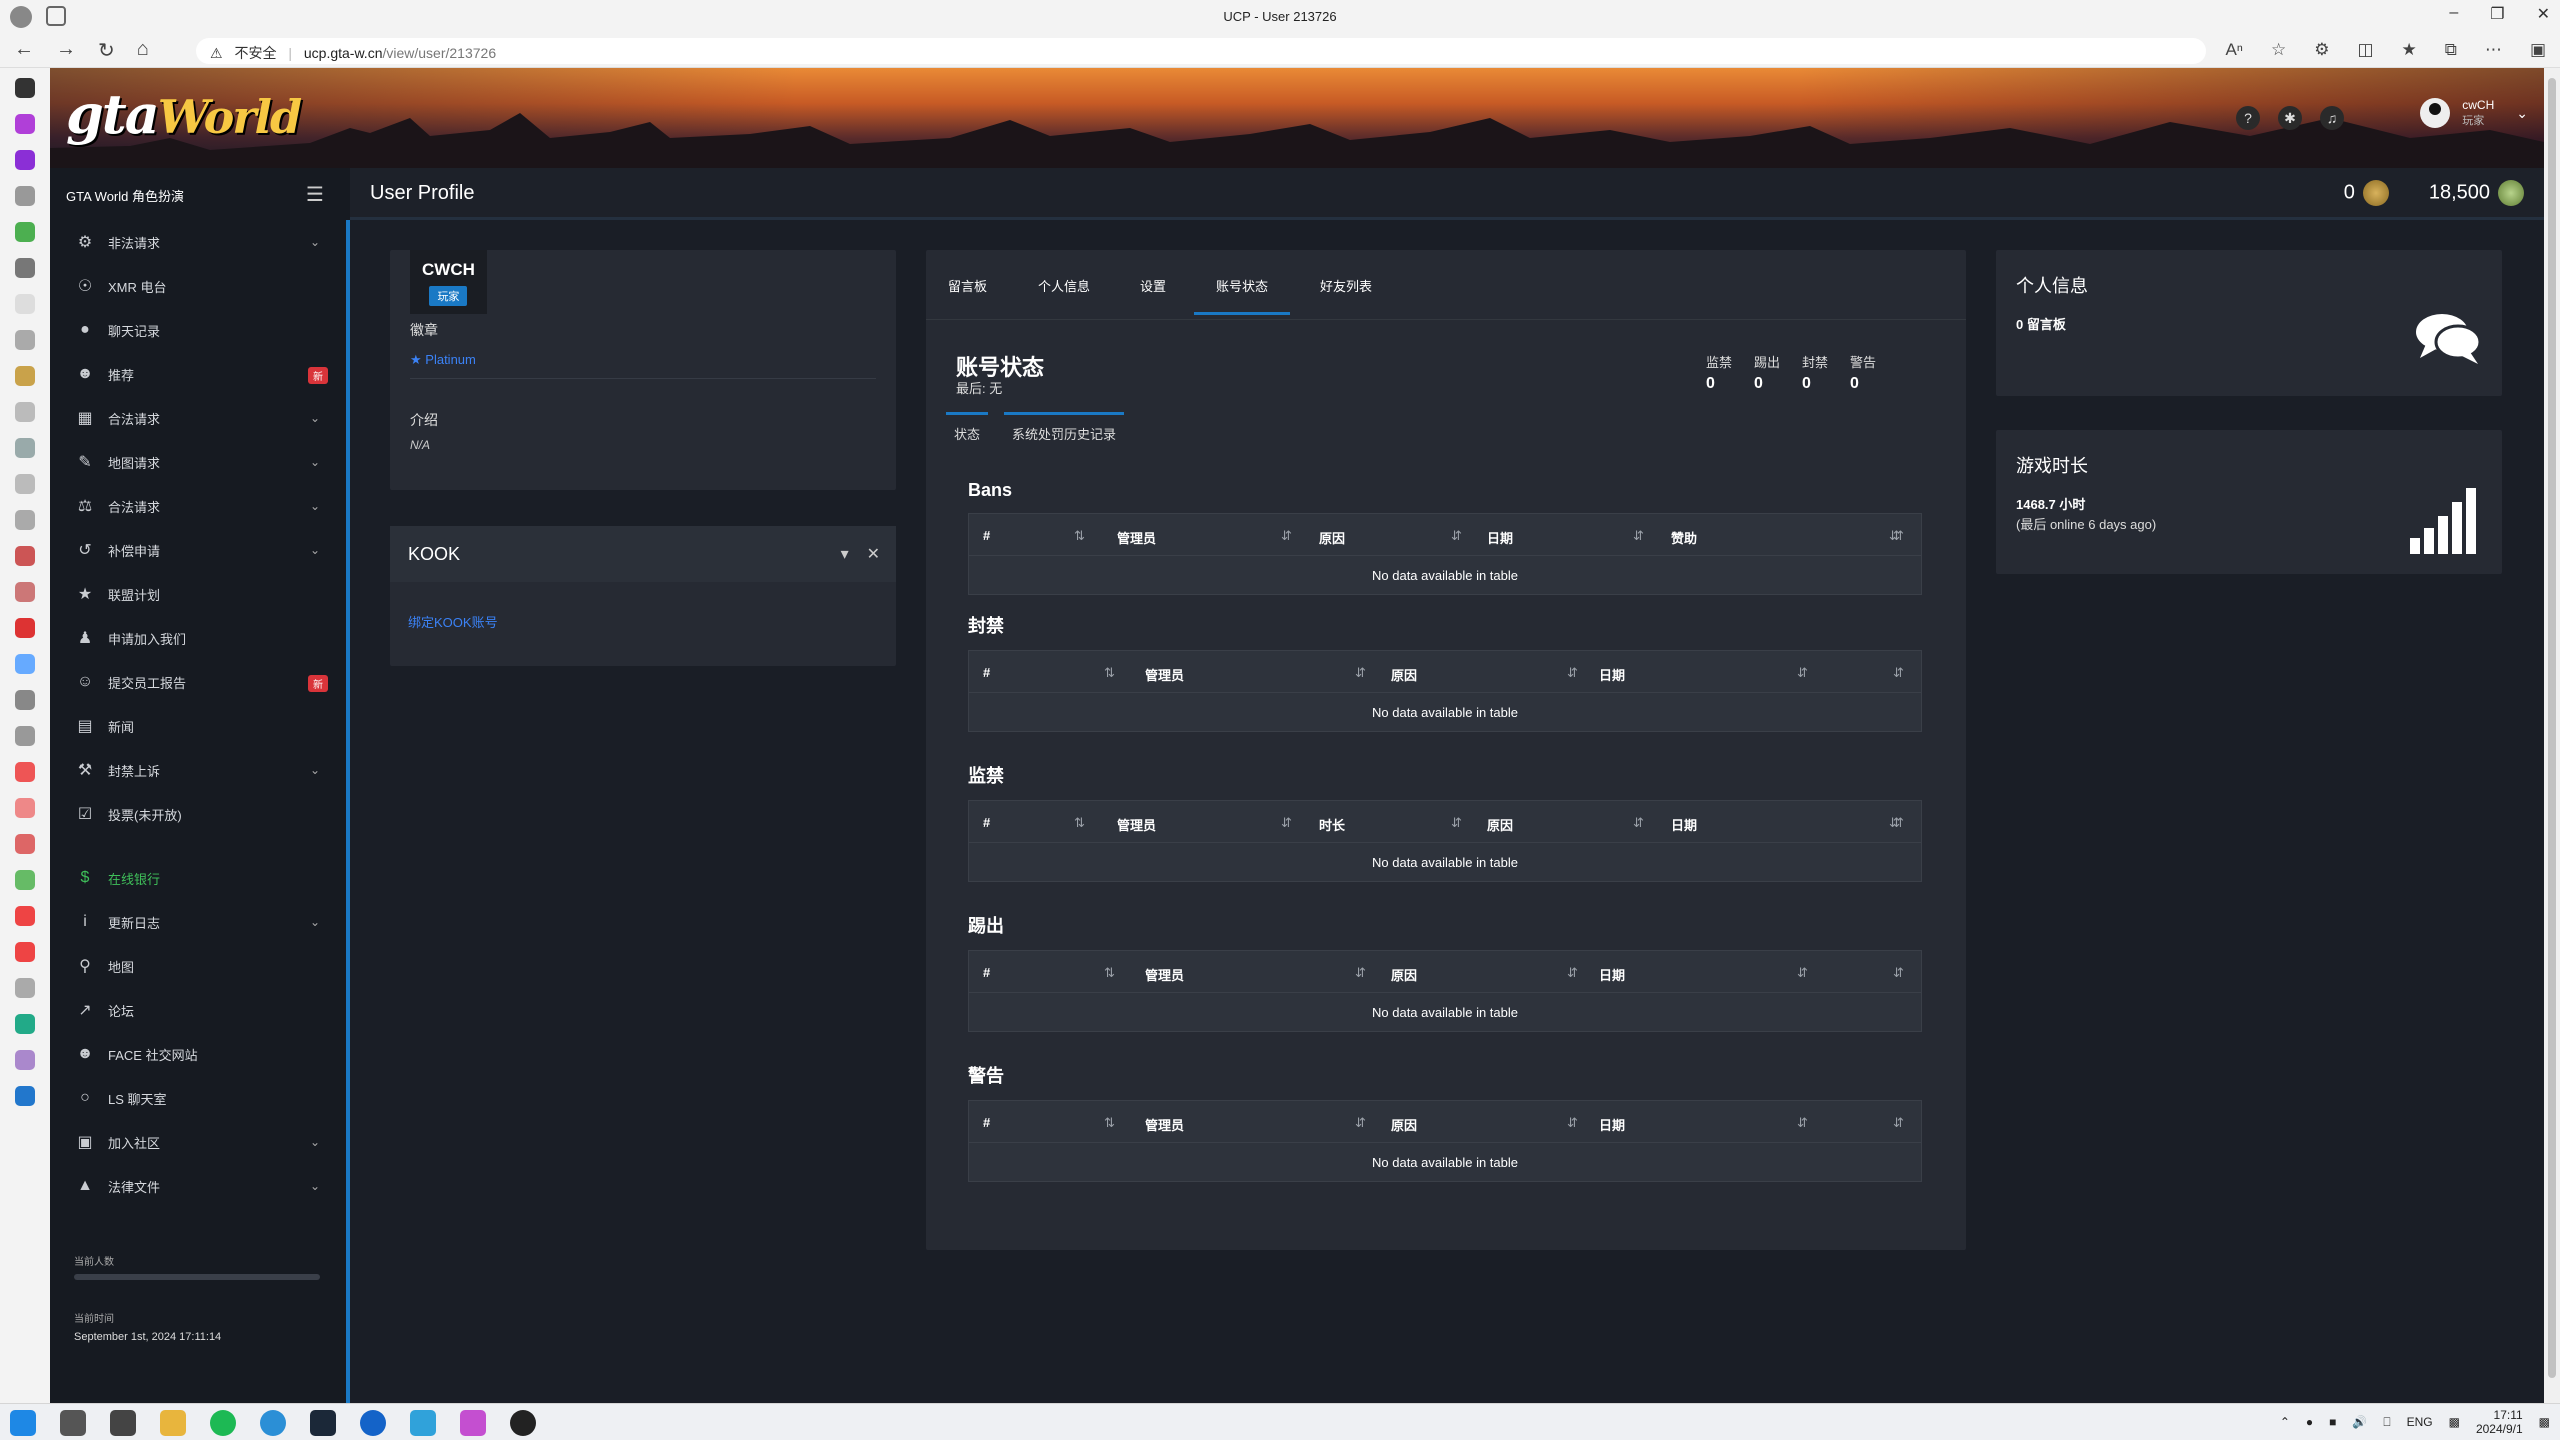 This screenshot has width=2560, height=1440. What do you see at coordinates (123, 1423) in the screenshot?
I see `store-icon` at bounding box center [123, 1423].